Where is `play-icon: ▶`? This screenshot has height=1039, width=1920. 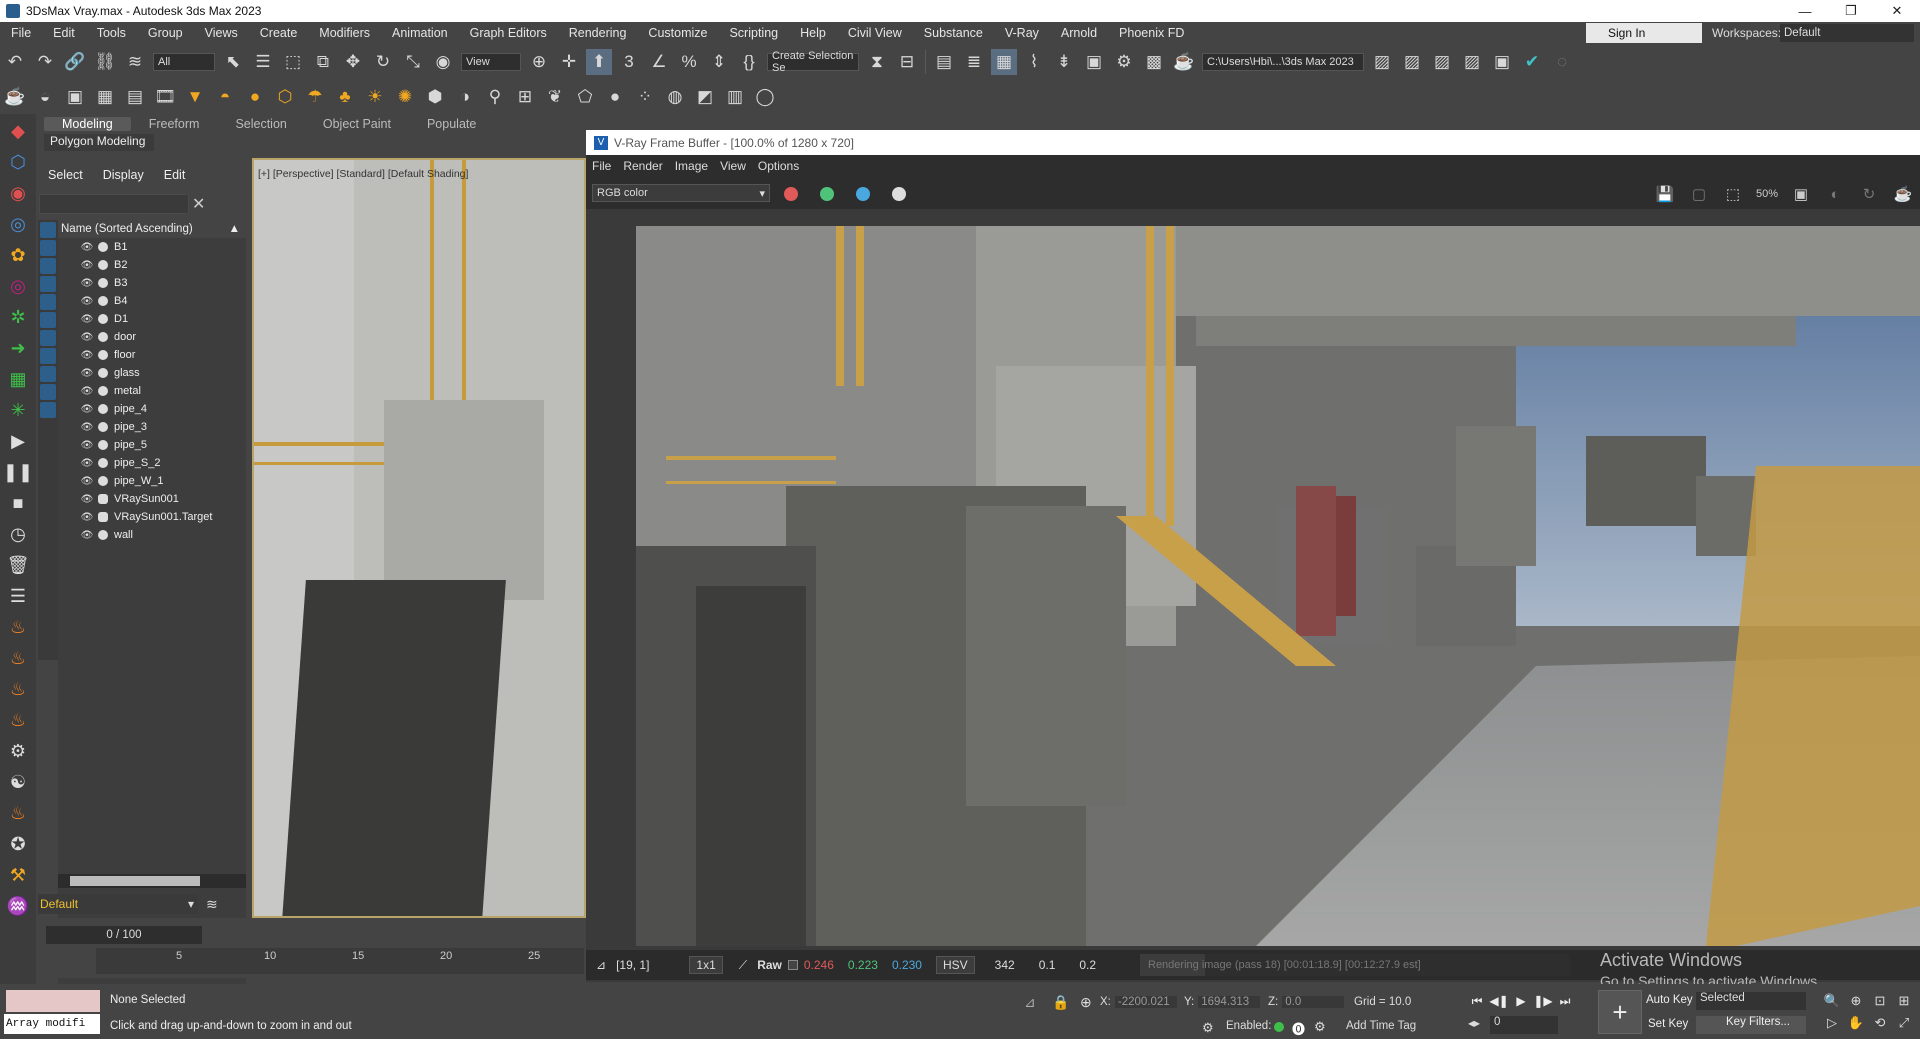 play-icon: ▶ is located at coordinates (18, 441).